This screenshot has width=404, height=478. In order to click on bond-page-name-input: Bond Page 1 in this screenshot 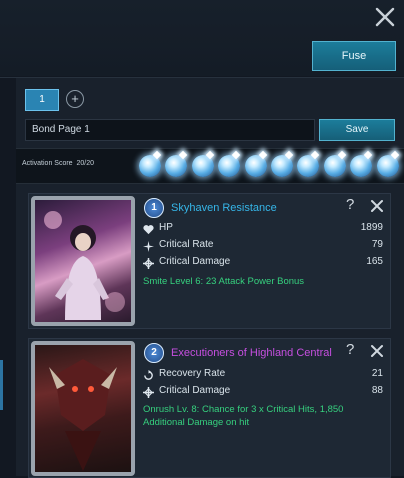, I will do `click(170, 130)`.